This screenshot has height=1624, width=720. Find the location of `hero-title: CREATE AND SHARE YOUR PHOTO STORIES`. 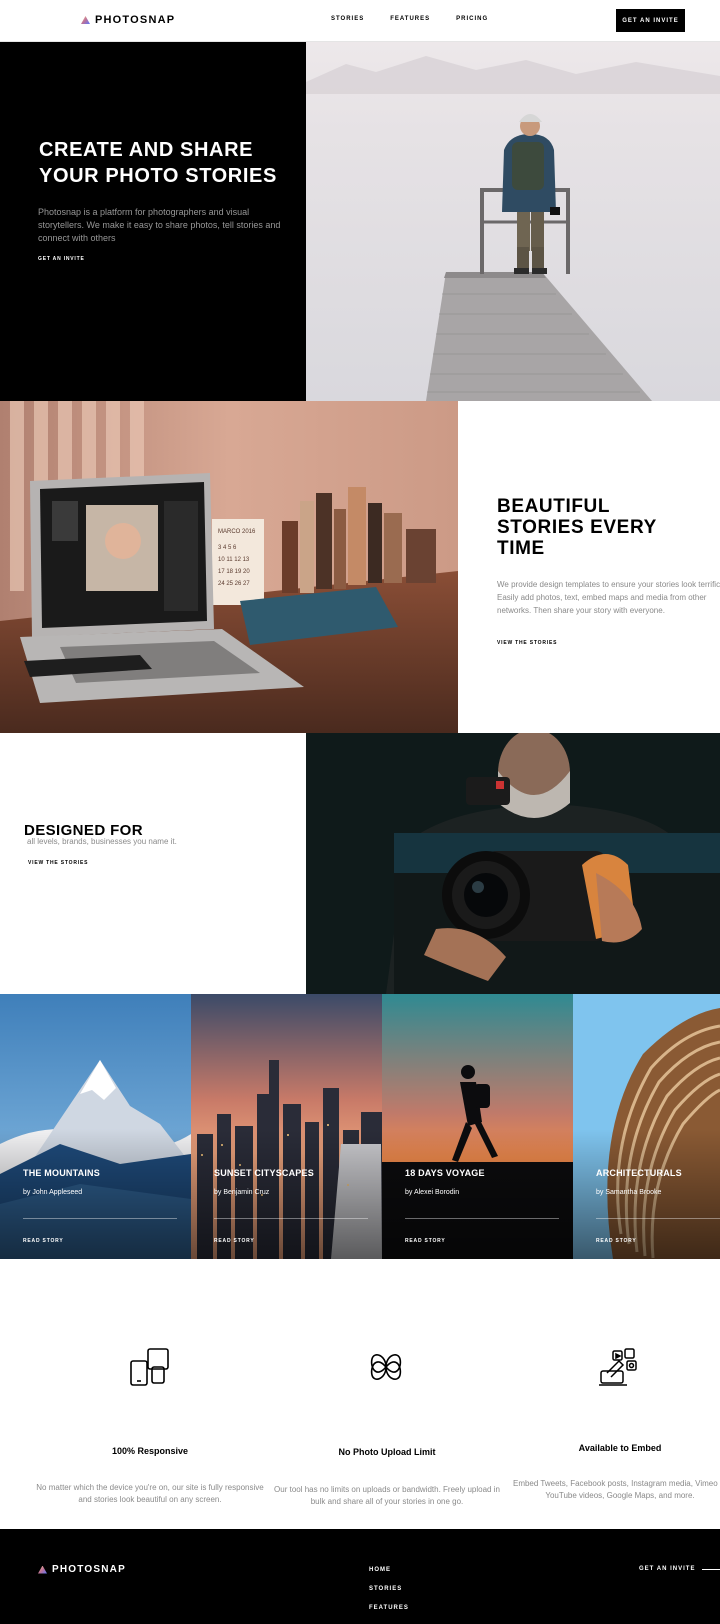

hero-title: CREATE AND SHARE YOUR PHOTO STORIES is located at coordinates (158, 163).